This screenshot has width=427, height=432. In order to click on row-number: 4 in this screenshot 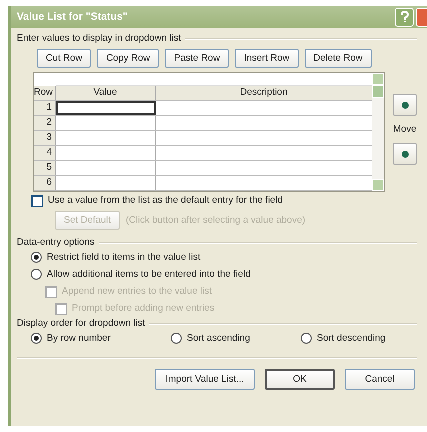, I will do `click(45, 153)`.